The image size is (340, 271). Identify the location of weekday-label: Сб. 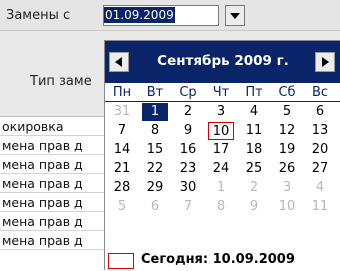
(287, 92).